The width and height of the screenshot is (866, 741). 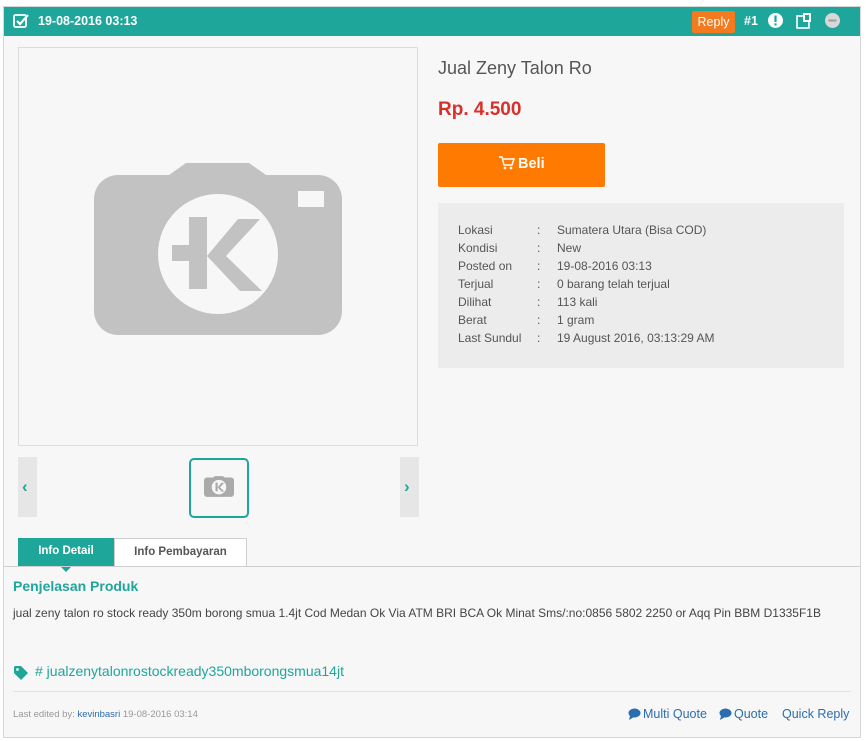 I want to click on gallery-prev-button: ‹, so click(x=27, y=487).